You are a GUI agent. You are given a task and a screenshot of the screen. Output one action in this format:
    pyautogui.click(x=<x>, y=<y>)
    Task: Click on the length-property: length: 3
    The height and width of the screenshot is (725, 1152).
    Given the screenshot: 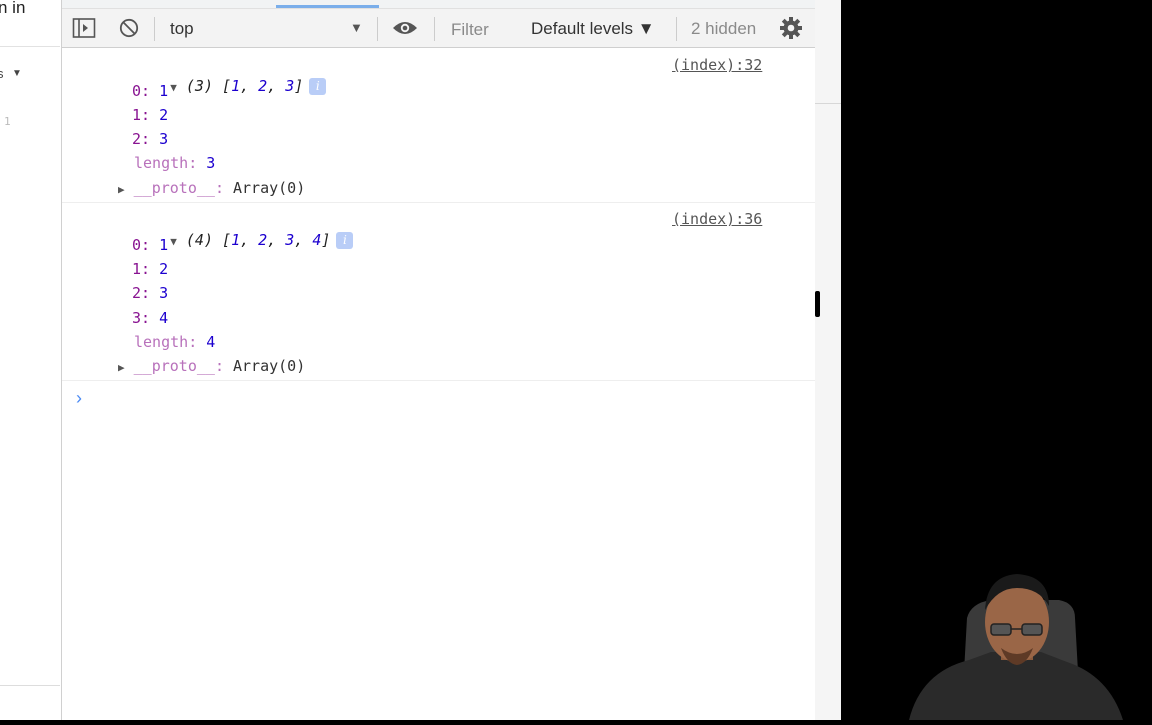 What is the action you would take?
    pyautogui.click(x=175, y=163)
    